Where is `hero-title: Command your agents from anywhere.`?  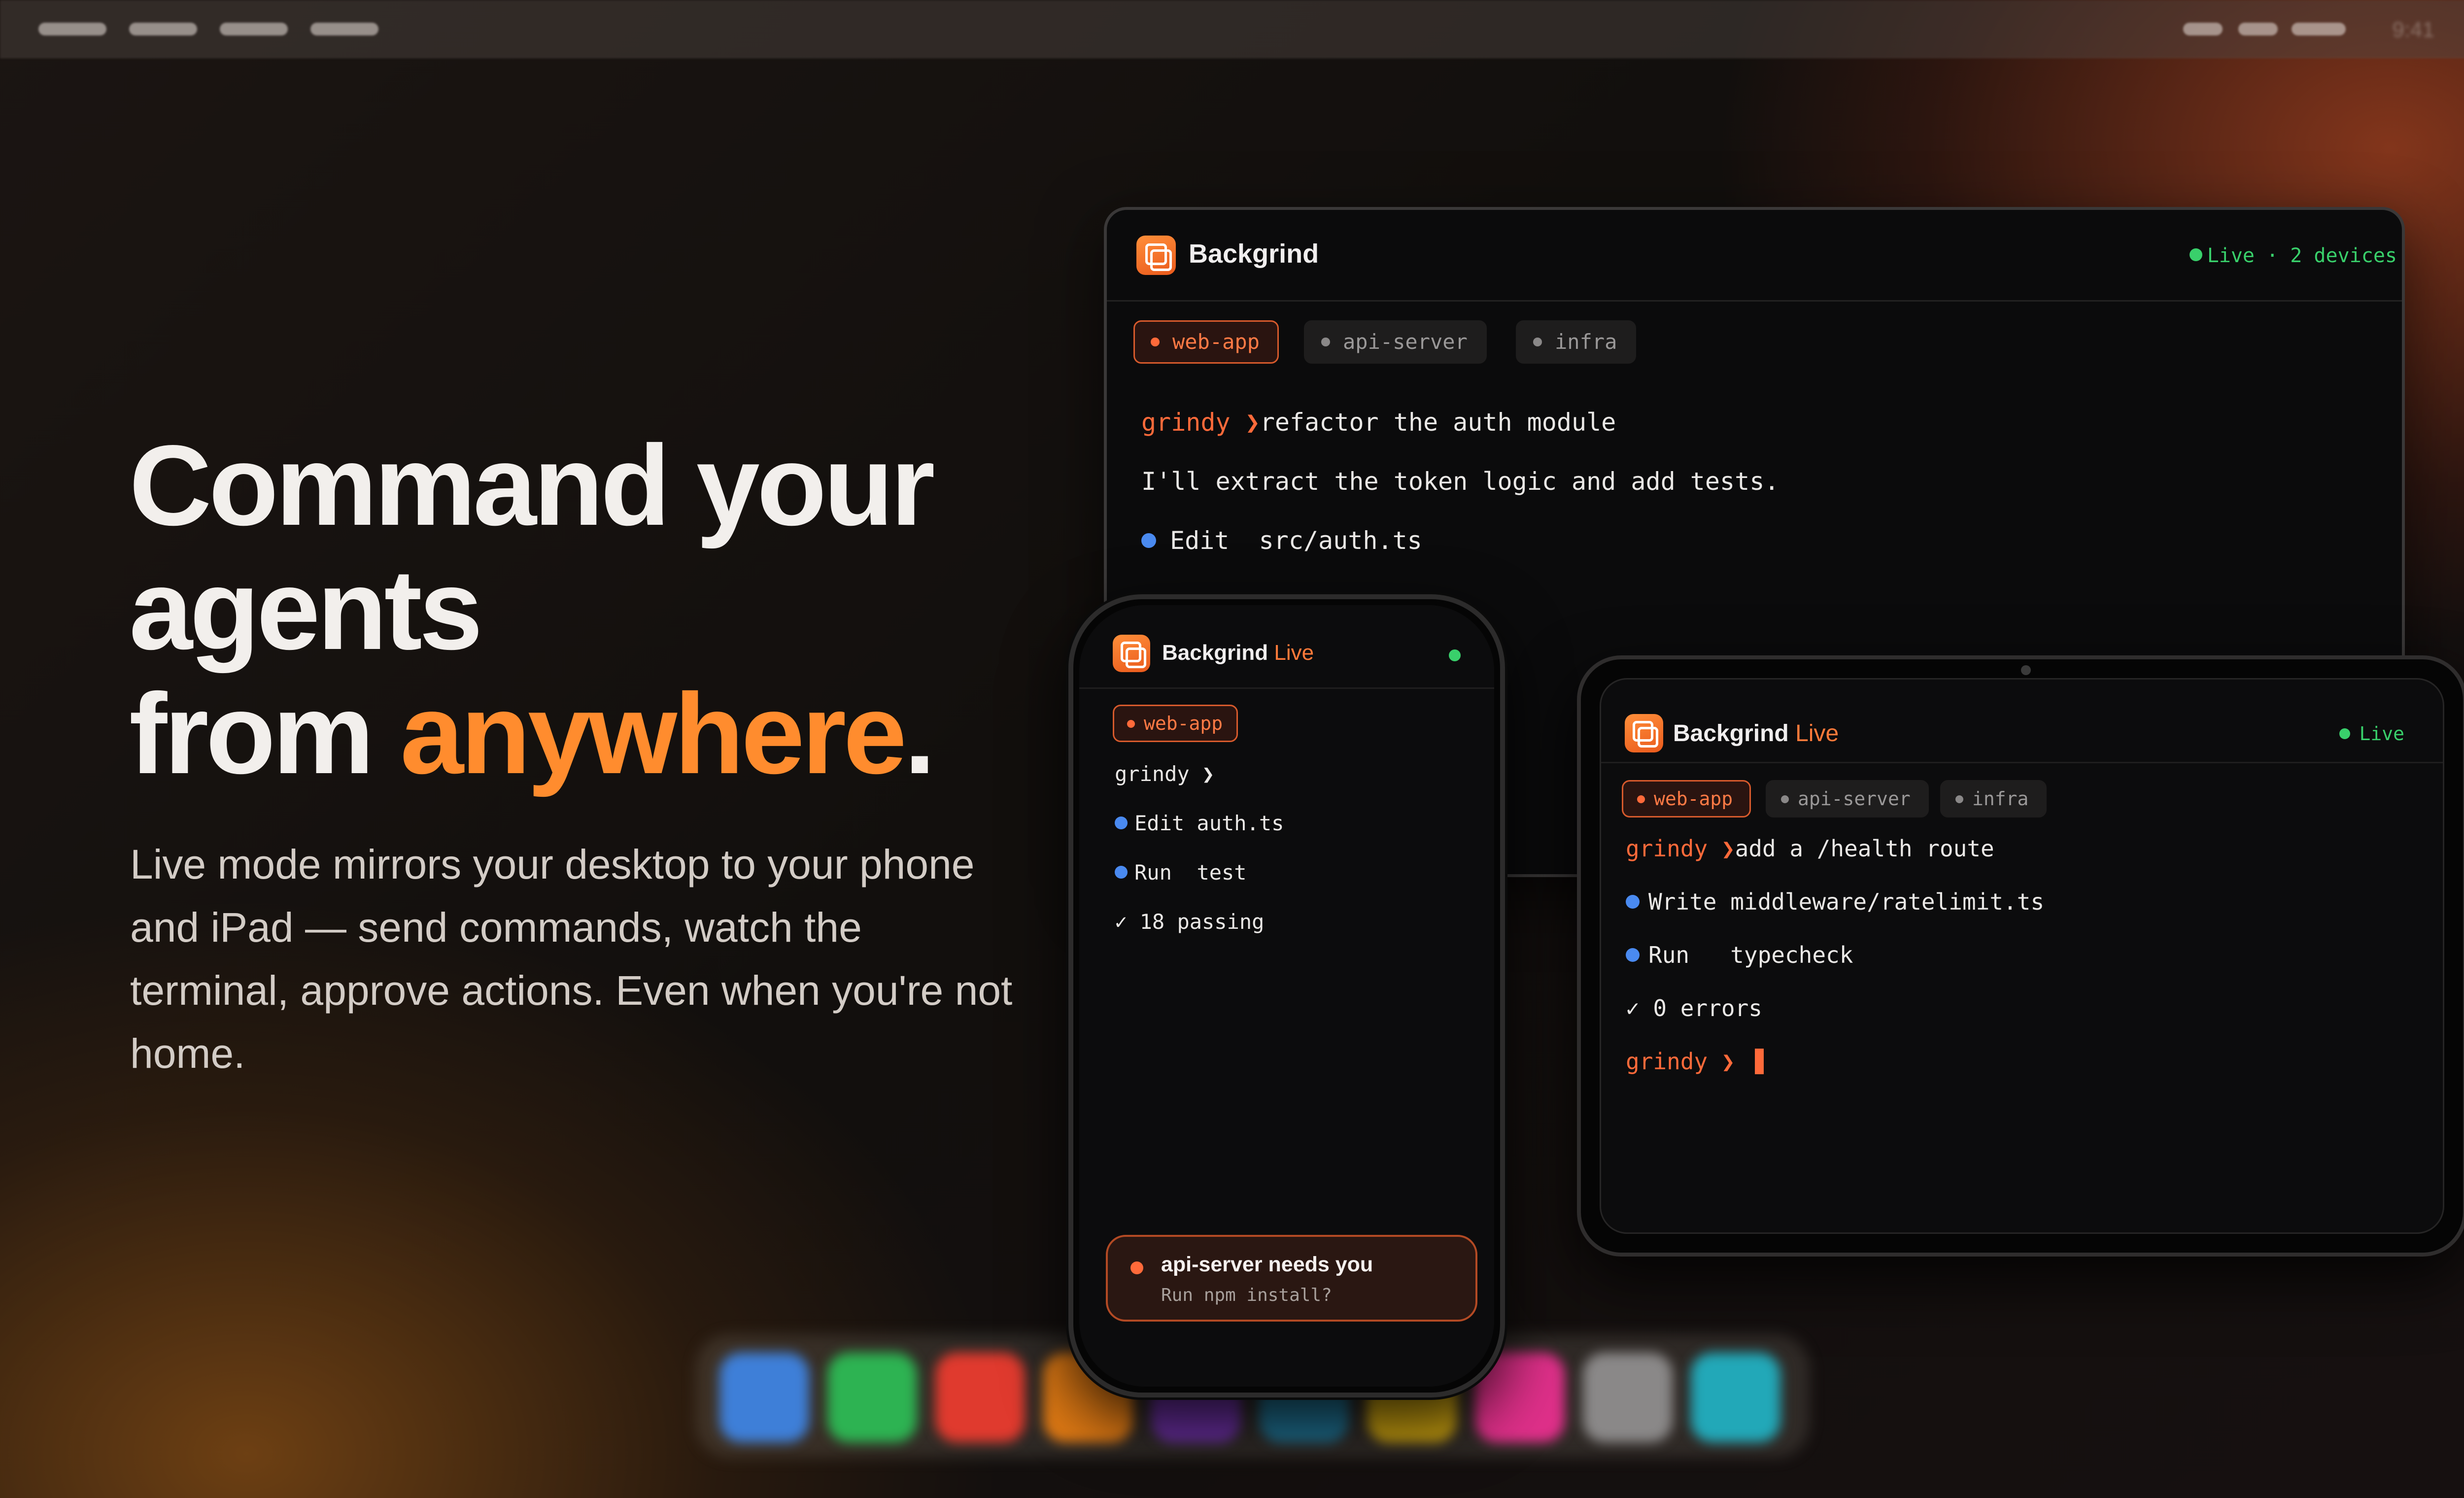
hero-title: Command your agents from anywhere. is located at coordinates (622, 610).